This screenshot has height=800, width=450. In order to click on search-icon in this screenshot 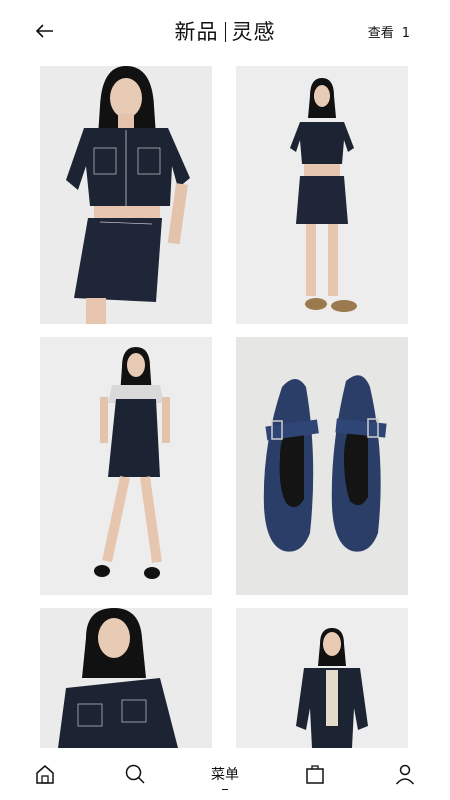, I will do `click(135, 774)`.